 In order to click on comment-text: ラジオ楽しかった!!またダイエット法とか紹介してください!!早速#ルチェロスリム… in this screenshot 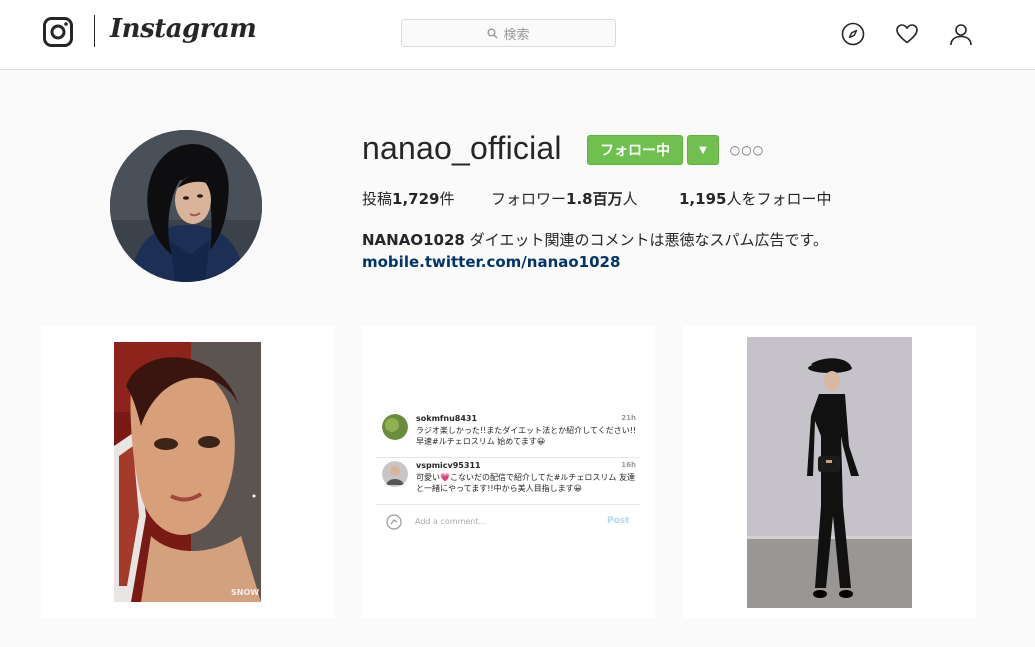, I will do `click(526, 436)`.